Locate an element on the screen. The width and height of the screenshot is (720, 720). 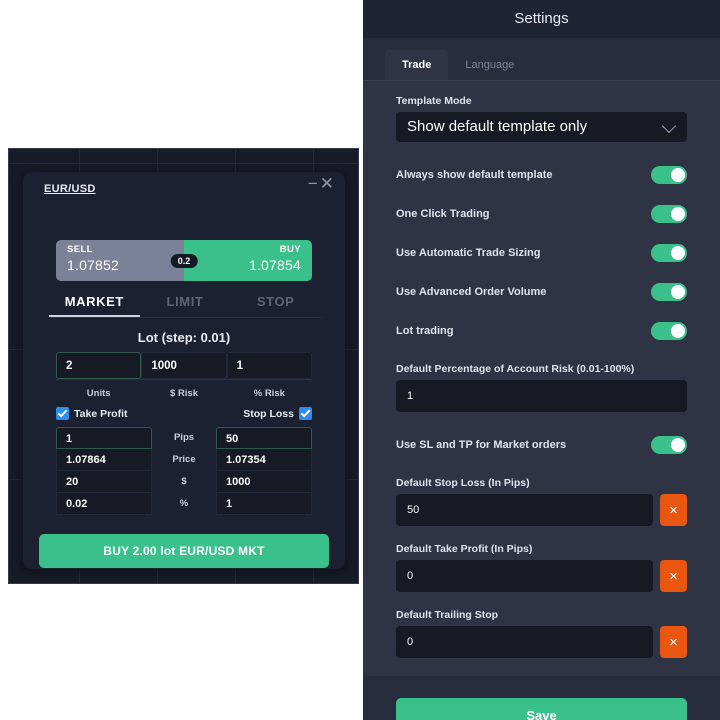
tab-market: MARKET is located at coordinates (94, 305).